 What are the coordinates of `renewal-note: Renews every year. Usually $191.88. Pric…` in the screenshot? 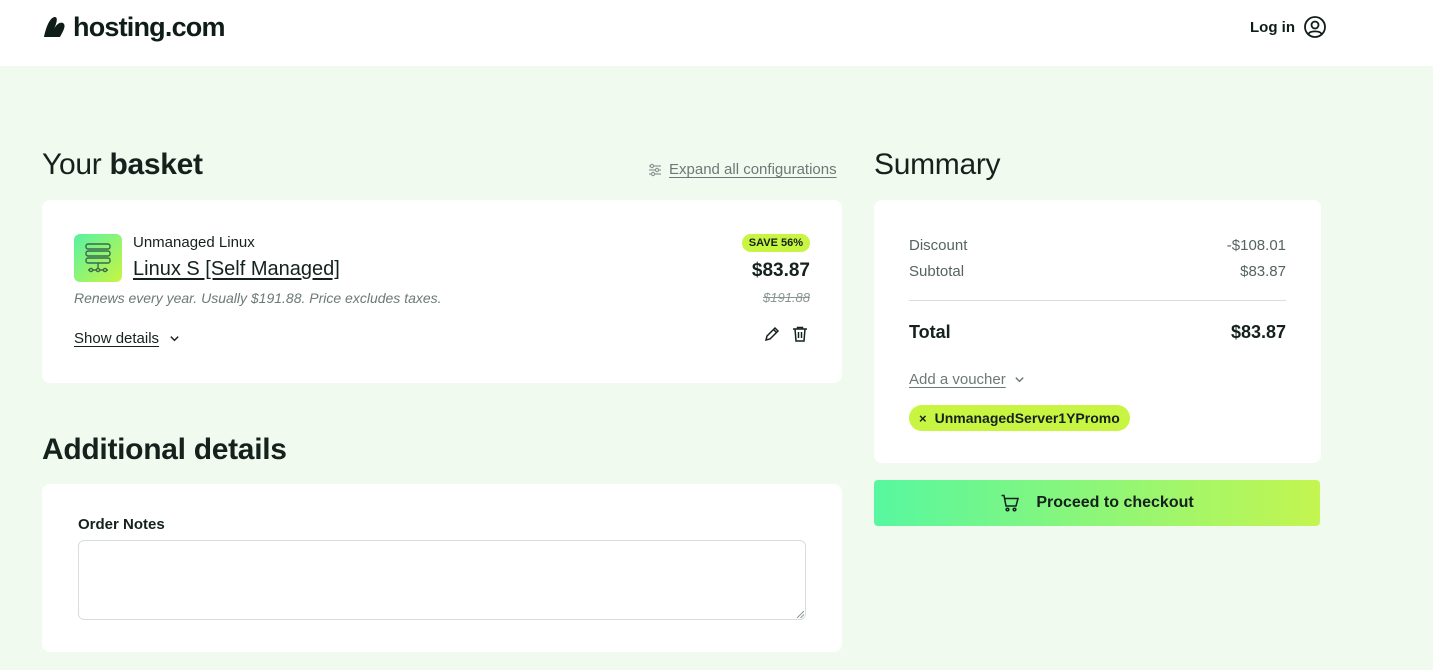 It's located at (258, 298).